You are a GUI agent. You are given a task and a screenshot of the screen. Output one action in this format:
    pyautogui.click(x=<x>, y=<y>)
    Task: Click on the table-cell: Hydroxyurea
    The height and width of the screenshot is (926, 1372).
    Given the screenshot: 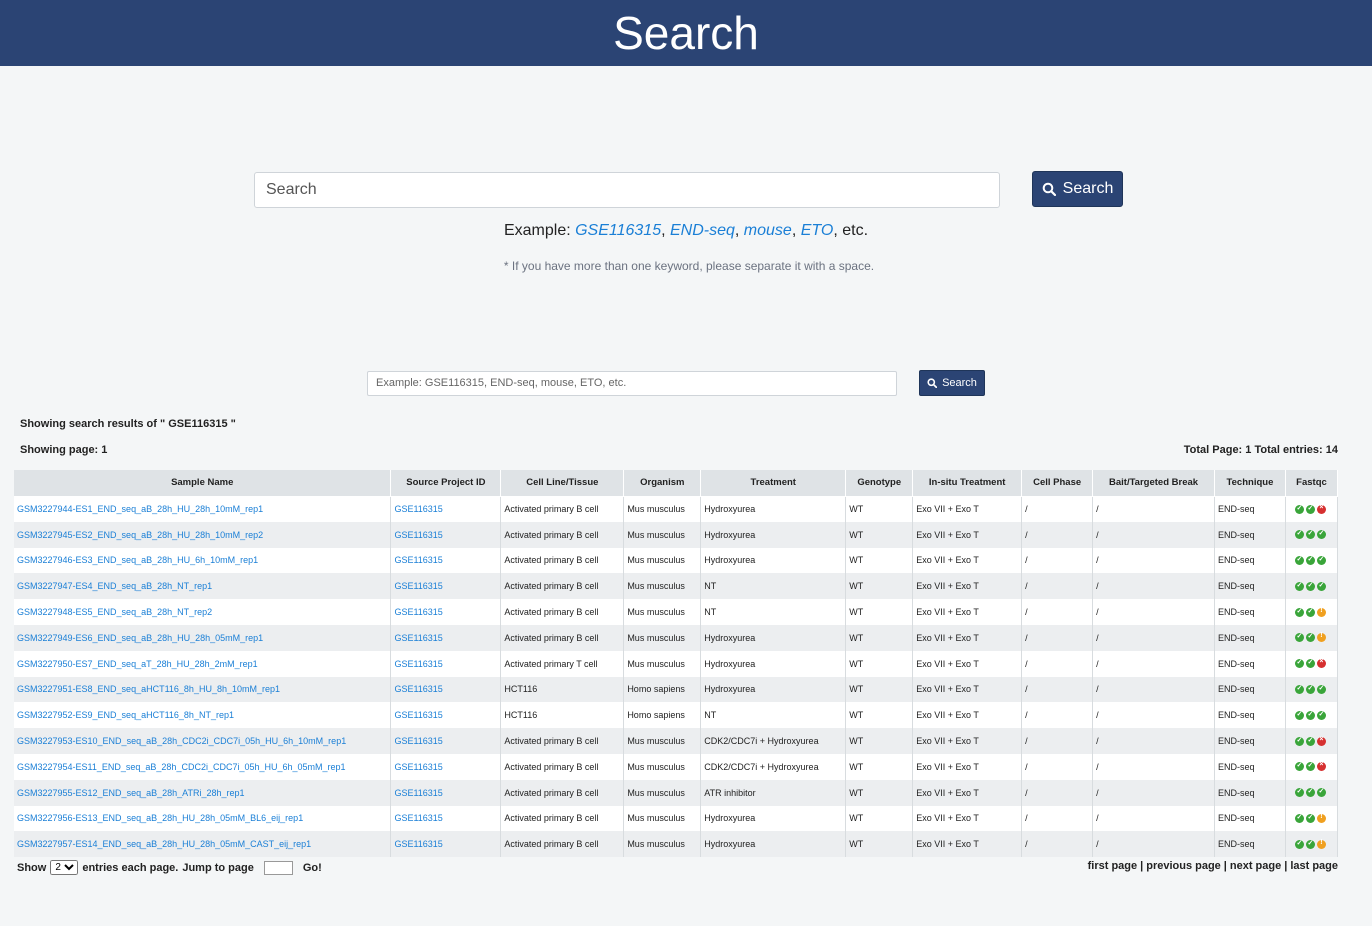 What is the action you would take?
    pyautogui.click(x=773, y=818)
    